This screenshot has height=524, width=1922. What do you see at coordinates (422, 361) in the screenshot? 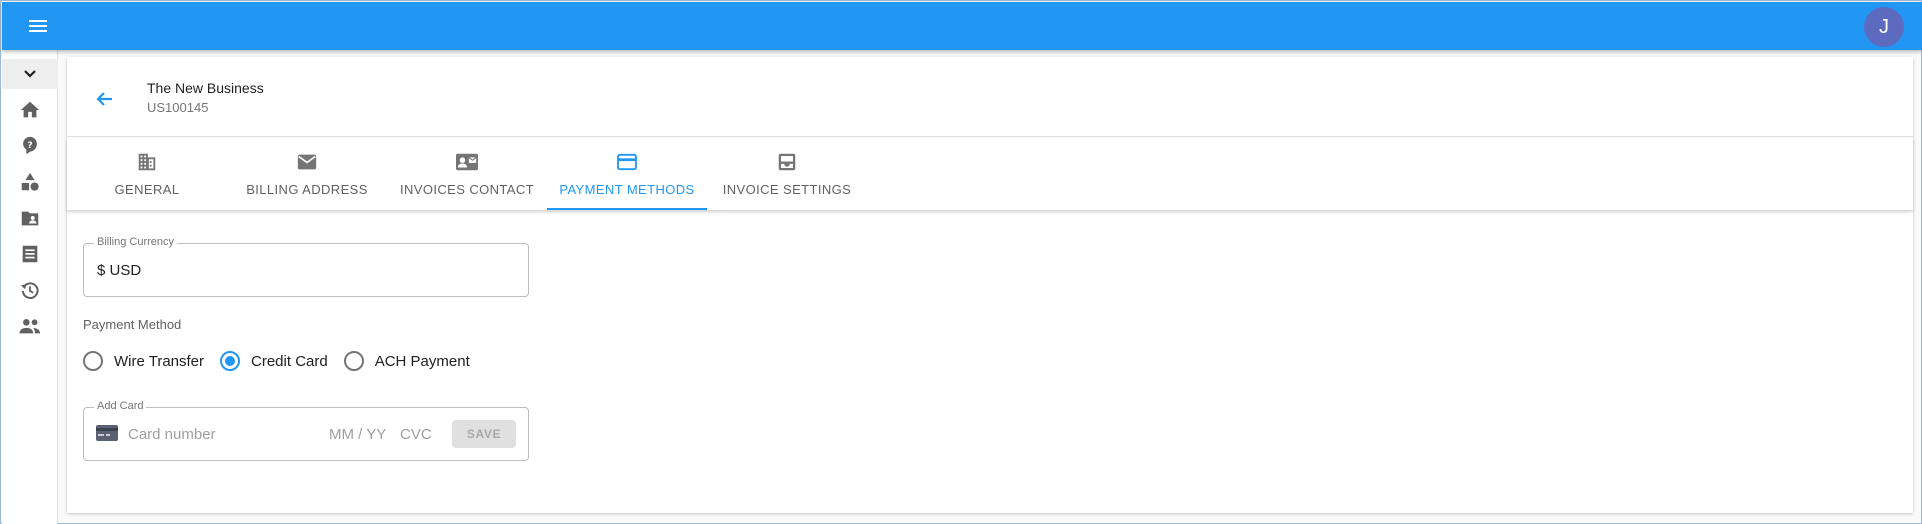
I see `radio-label: ACH Payment` at bounding box center [422, 361].